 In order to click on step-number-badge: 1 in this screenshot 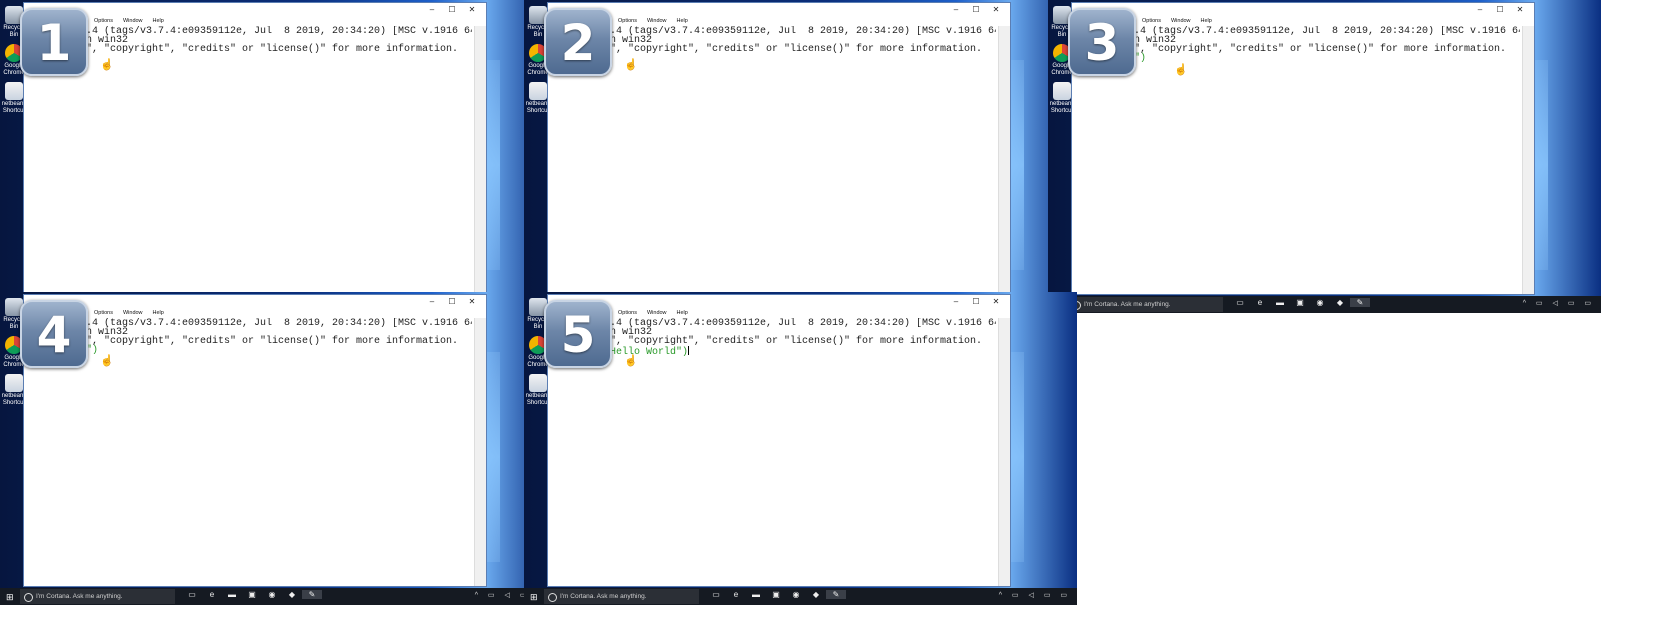, I will do `click(54, 42)`.